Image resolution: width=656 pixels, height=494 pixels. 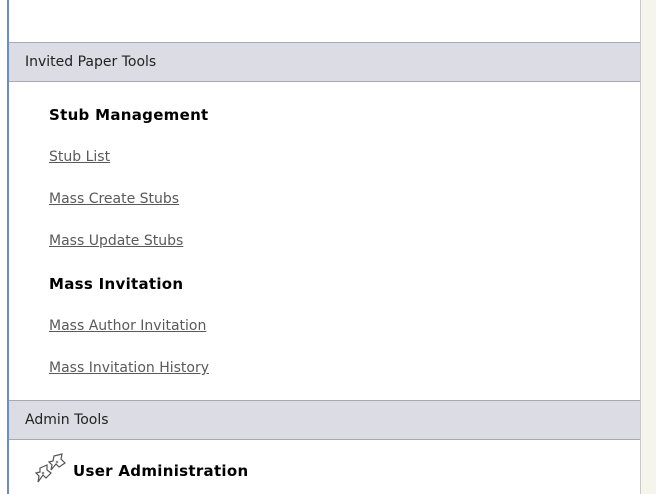 I want to click on mass-invitation-history-link: Mass Invitation History, so click(x=129, y=368).